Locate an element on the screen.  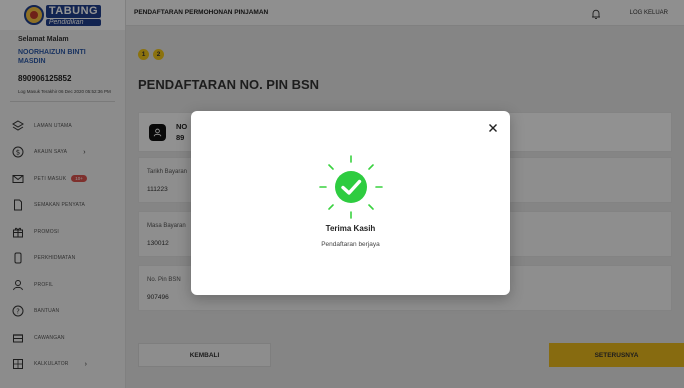
close-icon is located at coordinates (493, 128).